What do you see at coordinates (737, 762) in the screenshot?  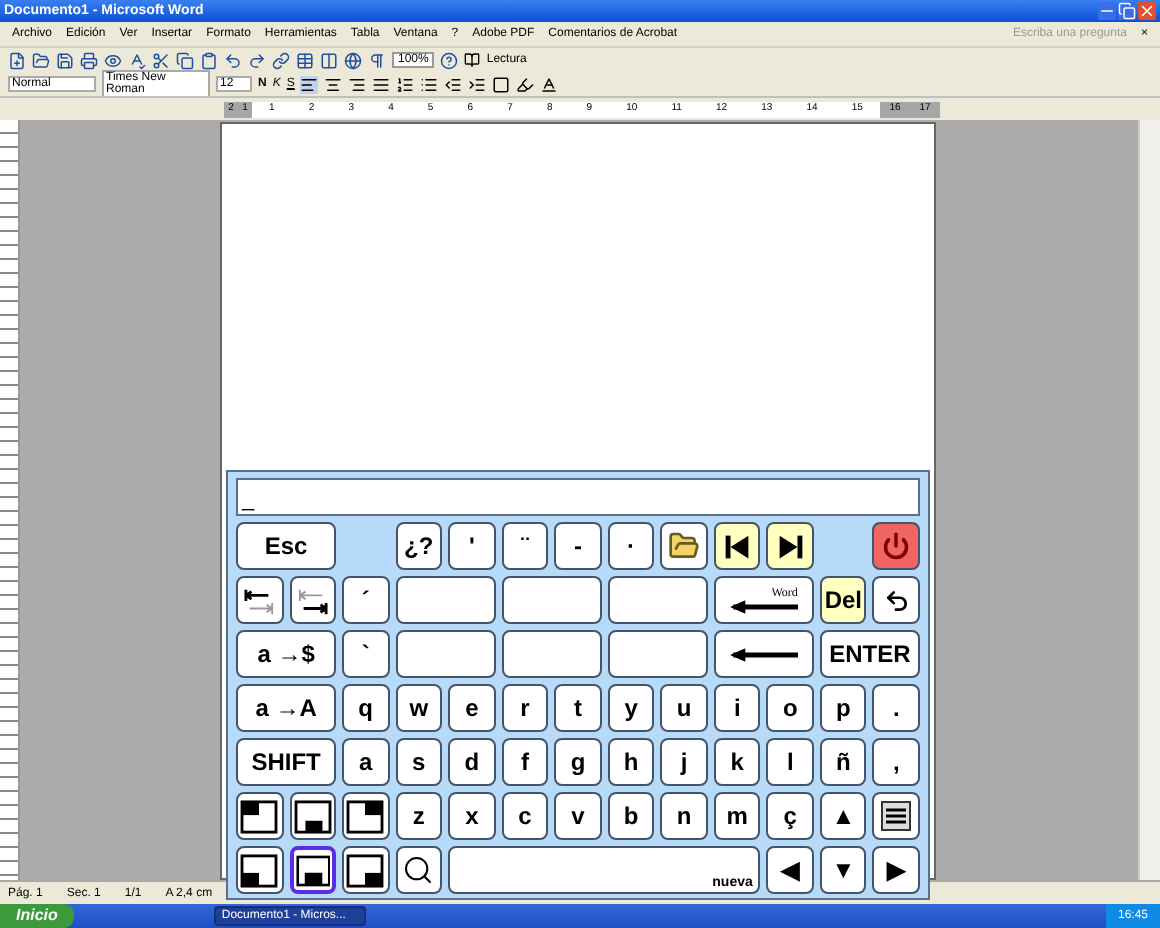 I see `keyboard-key: k` at bounding box center [737, 762].